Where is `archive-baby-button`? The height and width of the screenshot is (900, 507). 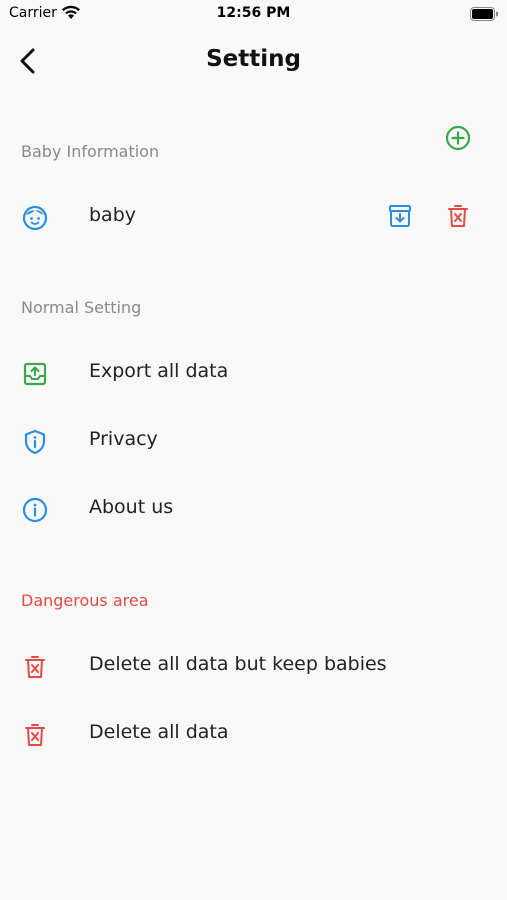 archive-baby-button is located at coordinates (400, 216).